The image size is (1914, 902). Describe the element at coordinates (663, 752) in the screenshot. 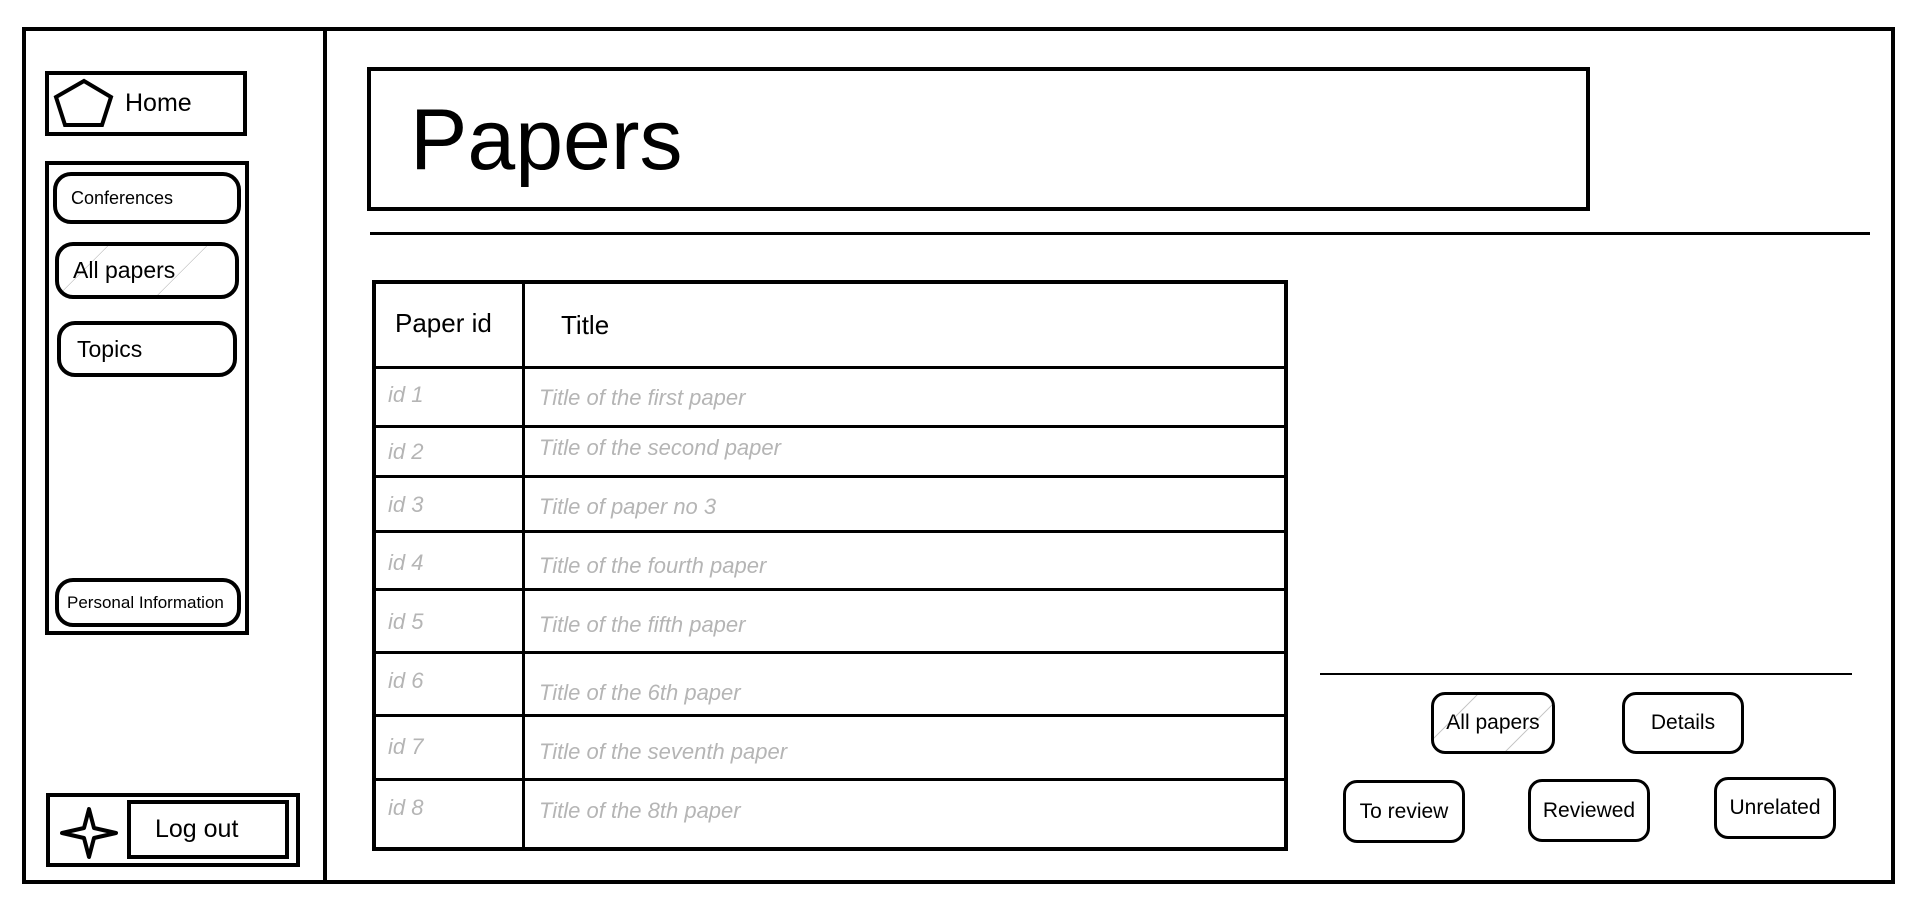

I see `table-cell-title: Title of the seventh paper` at that location.